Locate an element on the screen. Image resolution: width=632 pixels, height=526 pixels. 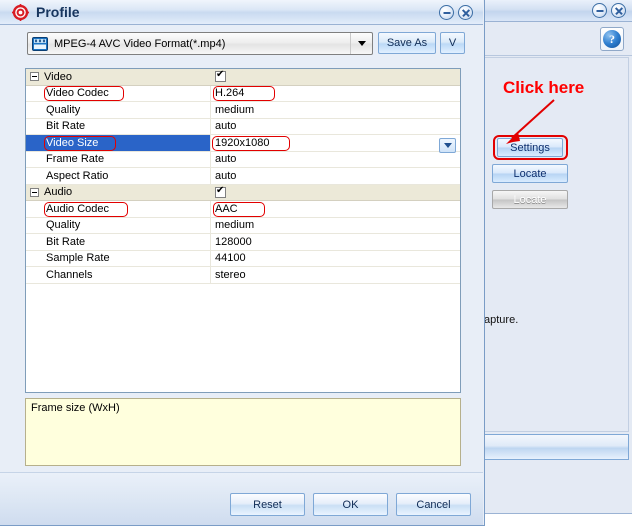
table-row: Bit Rate auto is located at coordinates (243, 126).